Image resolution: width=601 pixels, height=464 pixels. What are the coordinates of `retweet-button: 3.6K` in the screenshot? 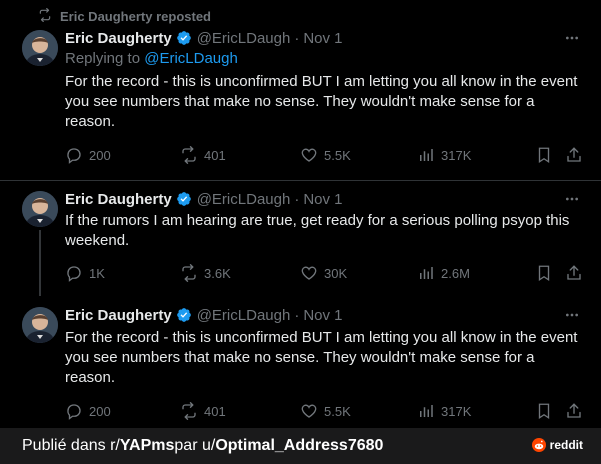 It's located at (205, 273).